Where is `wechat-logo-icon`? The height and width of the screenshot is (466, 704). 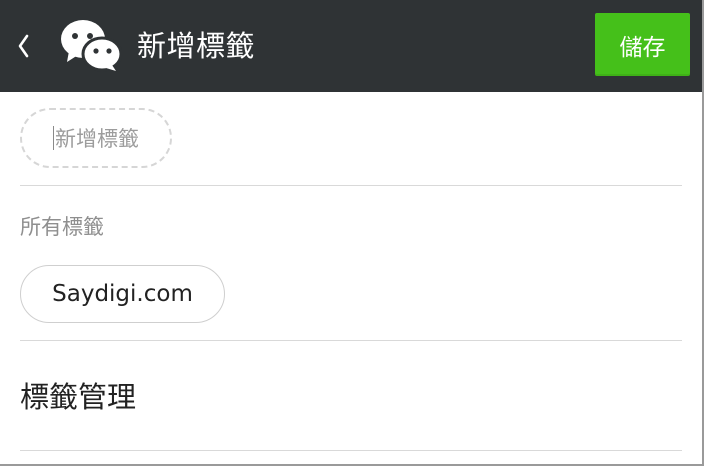
wechat-logo-icon is located at coordinates (91, 46).